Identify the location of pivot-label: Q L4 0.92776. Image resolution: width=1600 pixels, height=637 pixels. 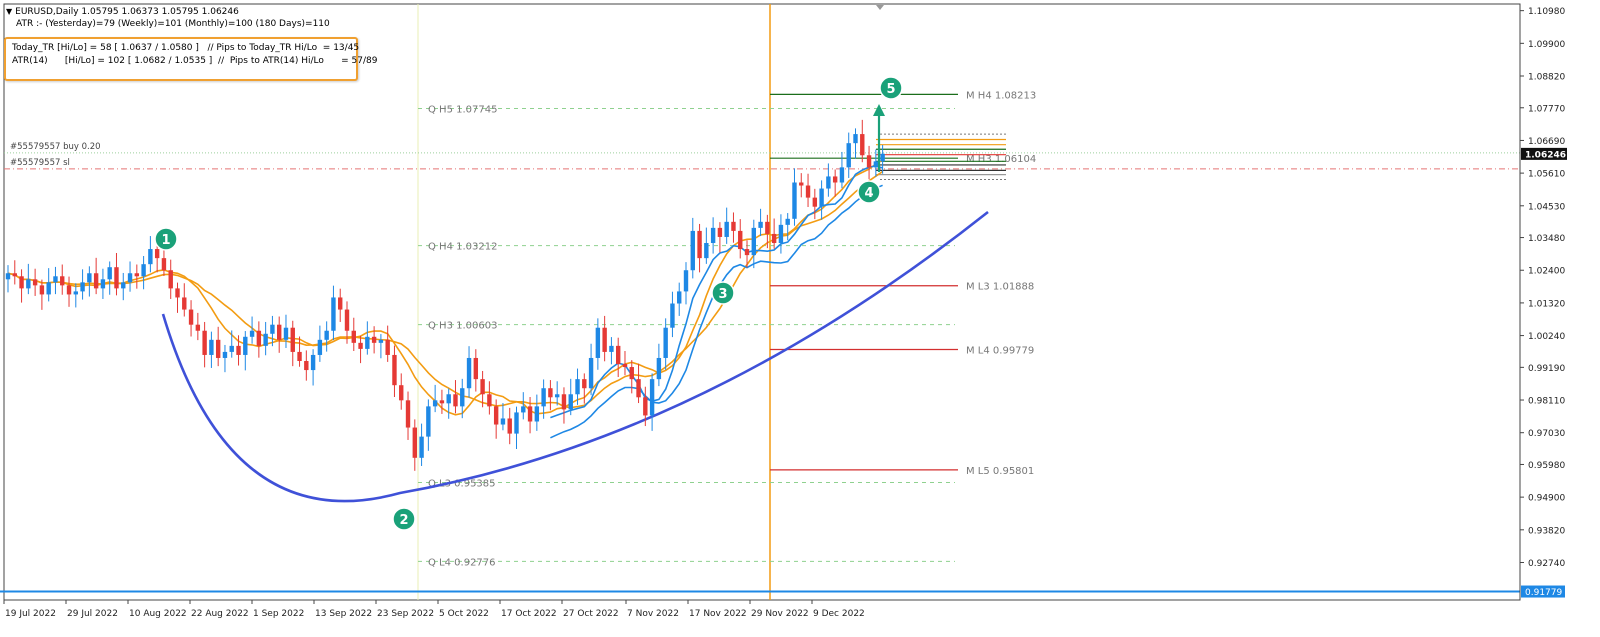
(462, 562).